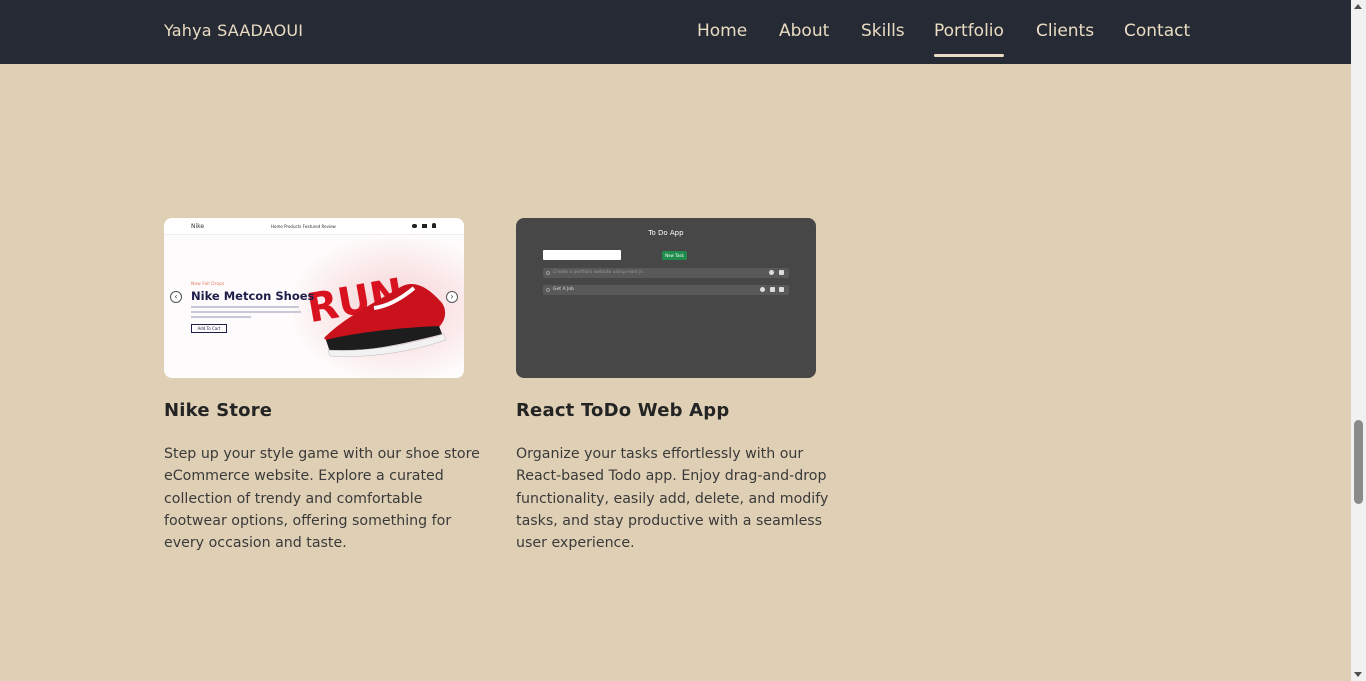 The height and width of the screenshot is (681, 1366). Describe the element at coordinates (1065, 31) in the screenshot. I see `nav-clients: Clients` at that location.